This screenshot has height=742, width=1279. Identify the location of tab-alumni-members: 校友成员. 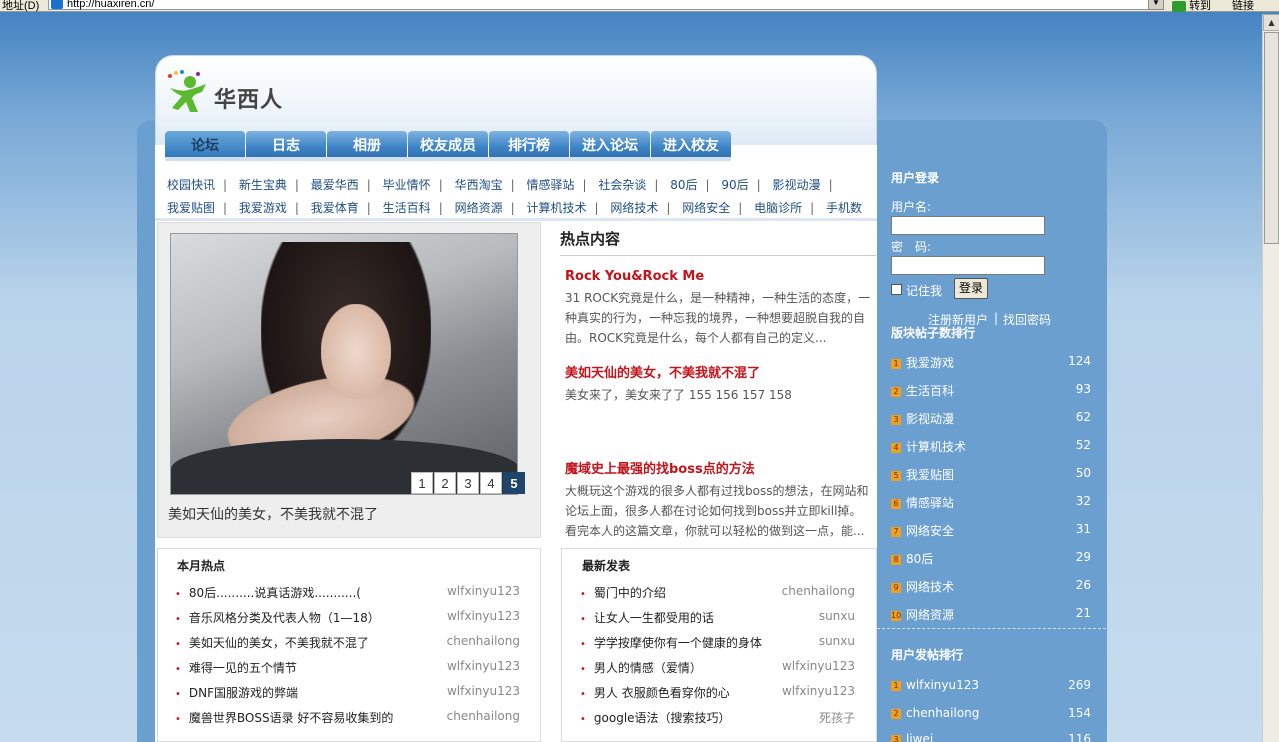
(448, 145).